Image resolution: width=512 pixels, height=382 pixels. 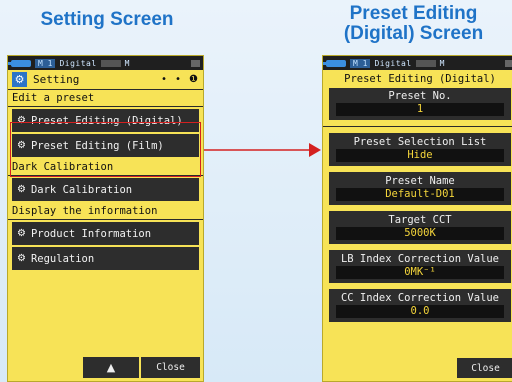 What do you see at coordinates (420, 298) in the screenshot?
I see `field-label: CC Index Correction Value` at bounding box center [420, 298].